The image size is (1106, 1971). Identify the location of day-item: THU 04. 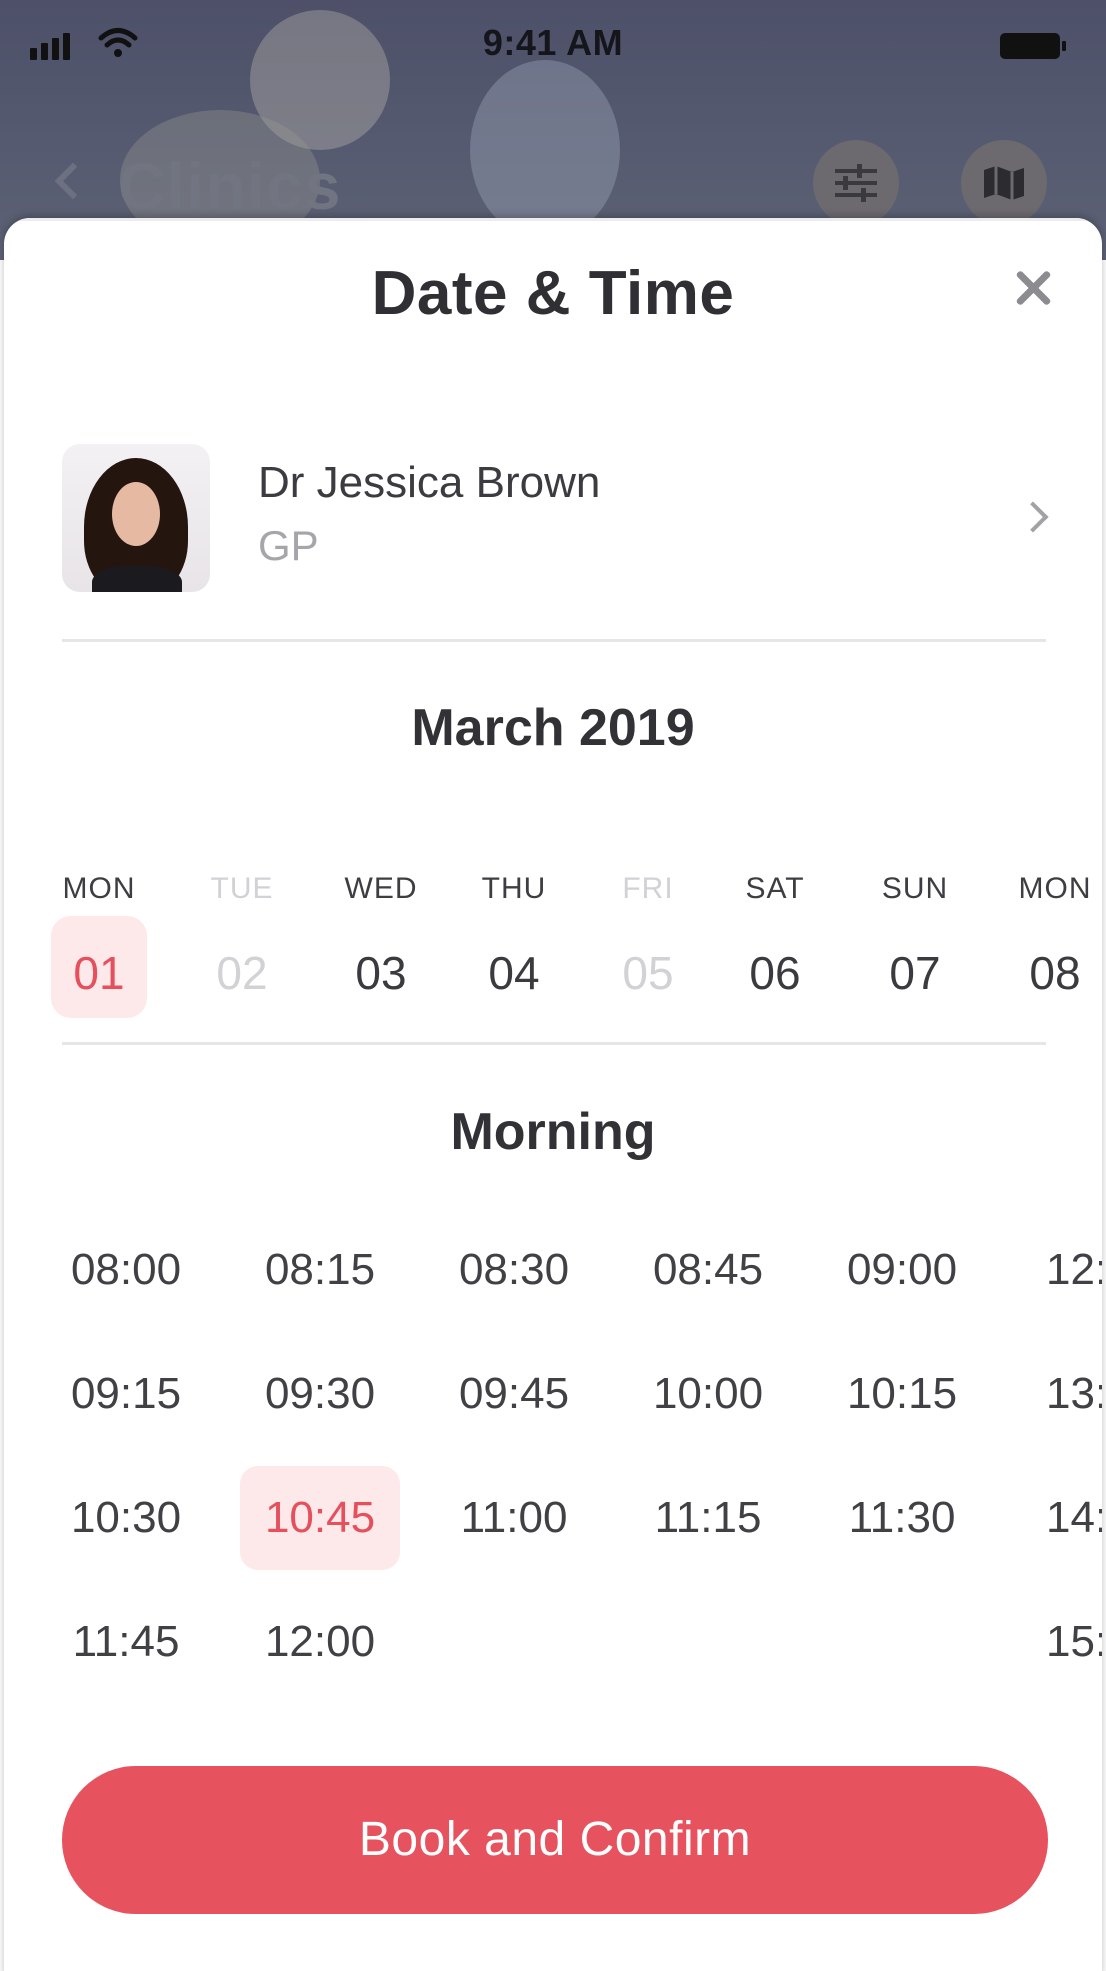
(514, 927).